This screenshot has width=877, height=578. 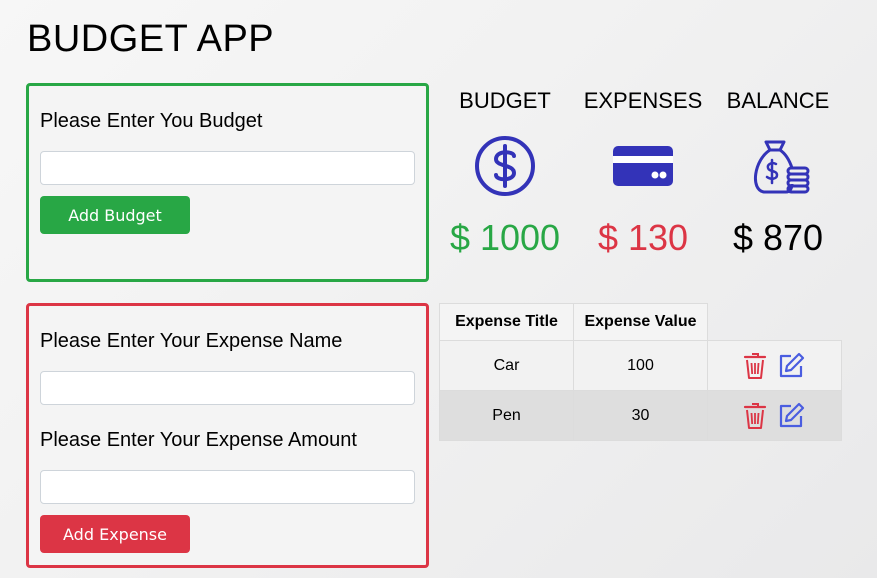 I want to click on header-expense-value: Expense Value, so click(x=640, y=322).